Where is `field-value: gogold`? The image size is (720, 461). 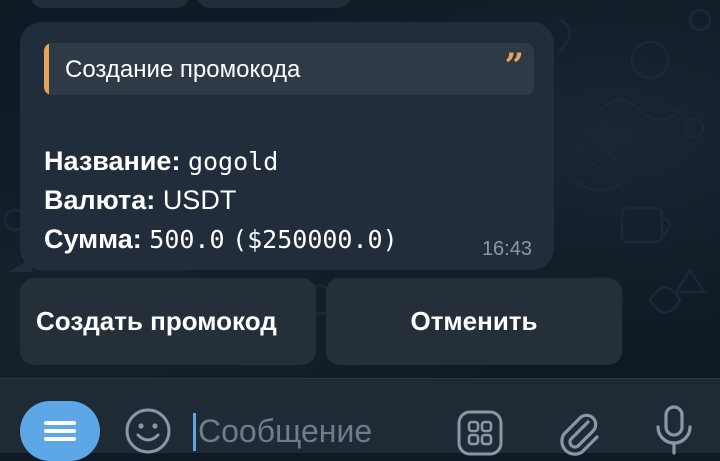 field-value: gogold is located at coordinates (233, 161).